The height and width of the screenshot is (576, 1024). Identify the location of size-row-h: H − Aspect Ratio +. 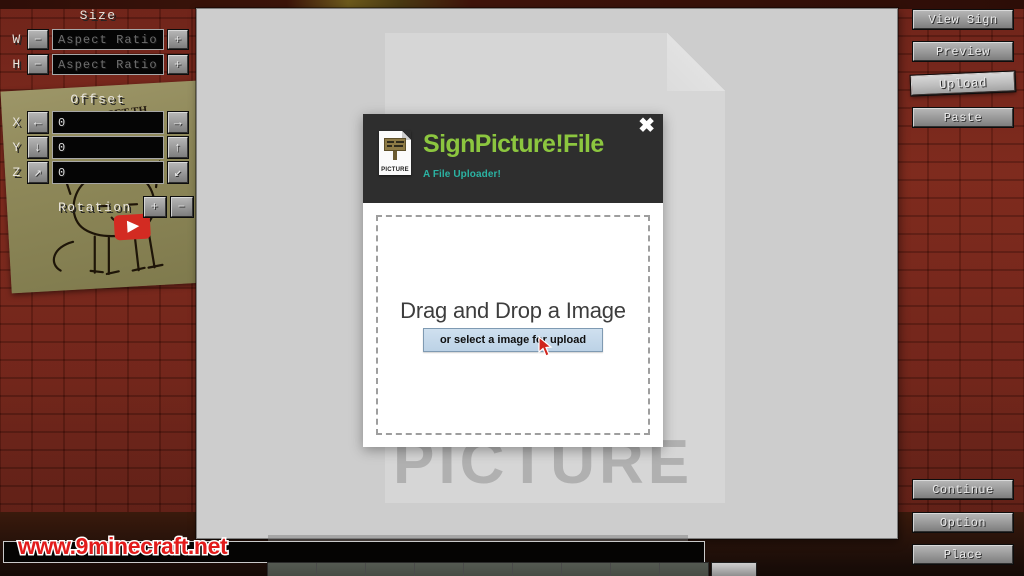
(99, 64).